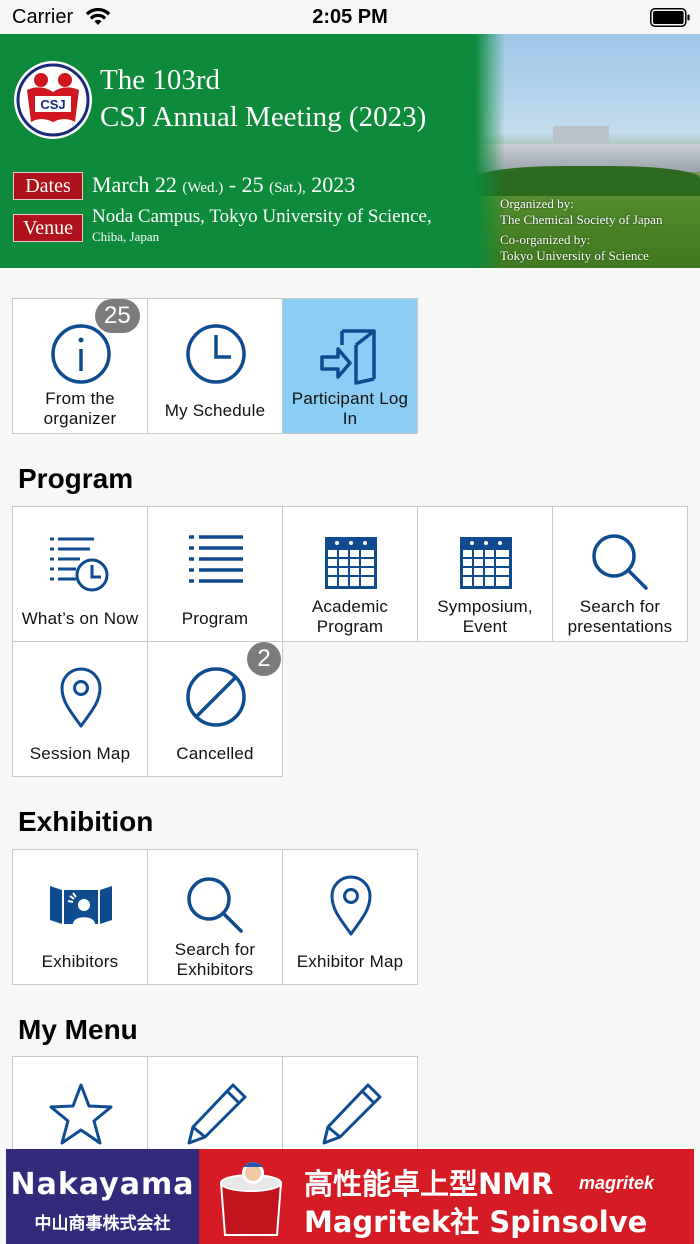 The width and height of the screenshot is (700, 1244). I want to click on dates-end: 25, so click(252, 184).